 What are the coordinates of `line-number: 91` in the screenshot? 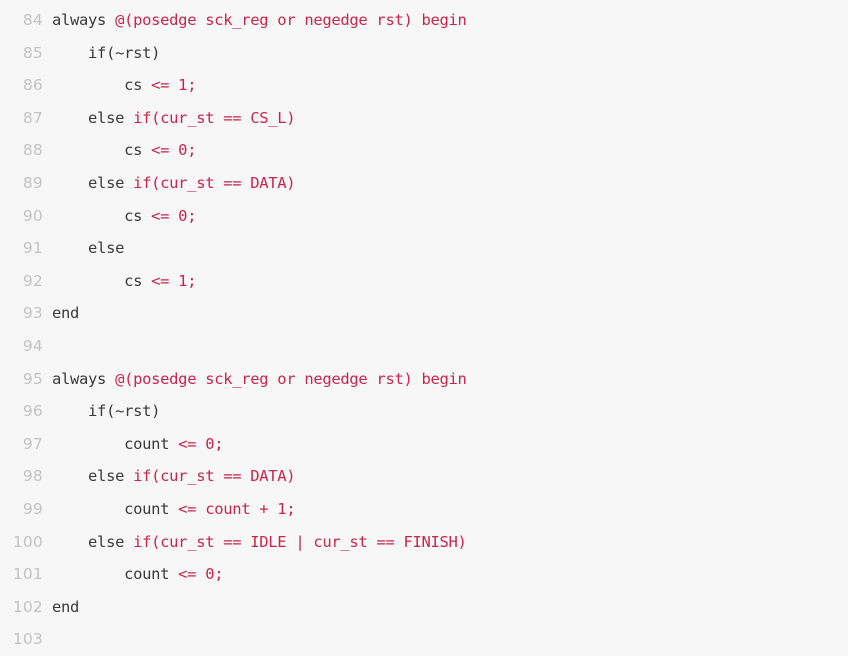 It's located at (32, 248).